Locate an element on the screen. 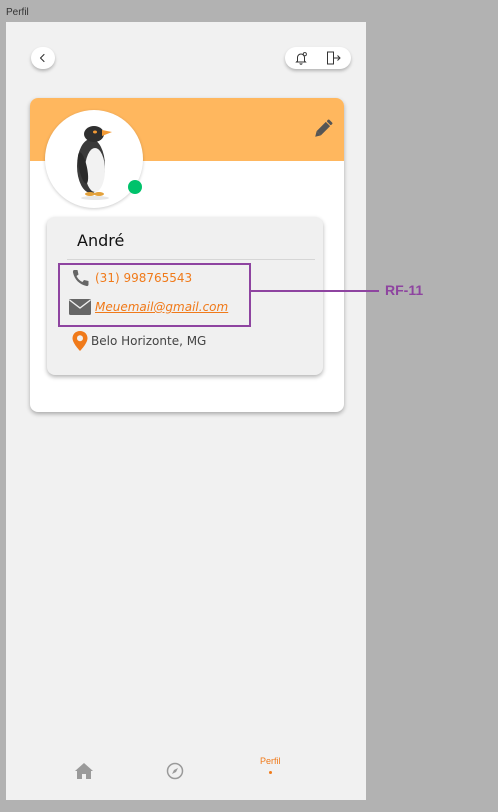 This screenshot has width=498, height=812. nav-profile-label: Perfil is located at coordinates (270, 761).